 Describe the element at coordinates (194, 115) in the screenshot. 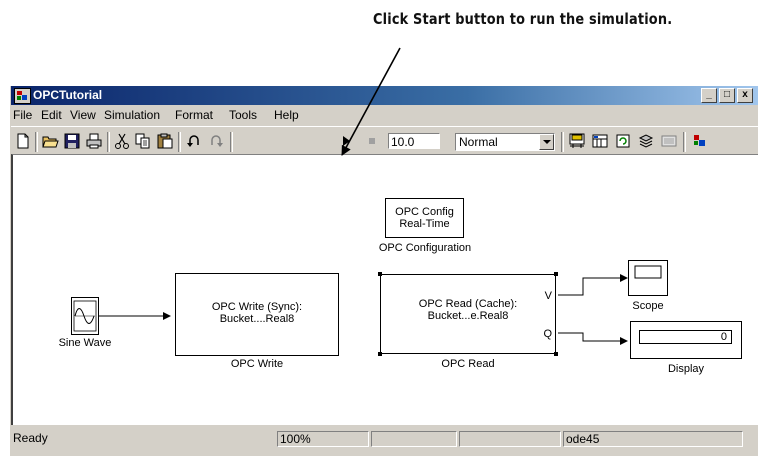

I see `menu-format: Format` at that location.